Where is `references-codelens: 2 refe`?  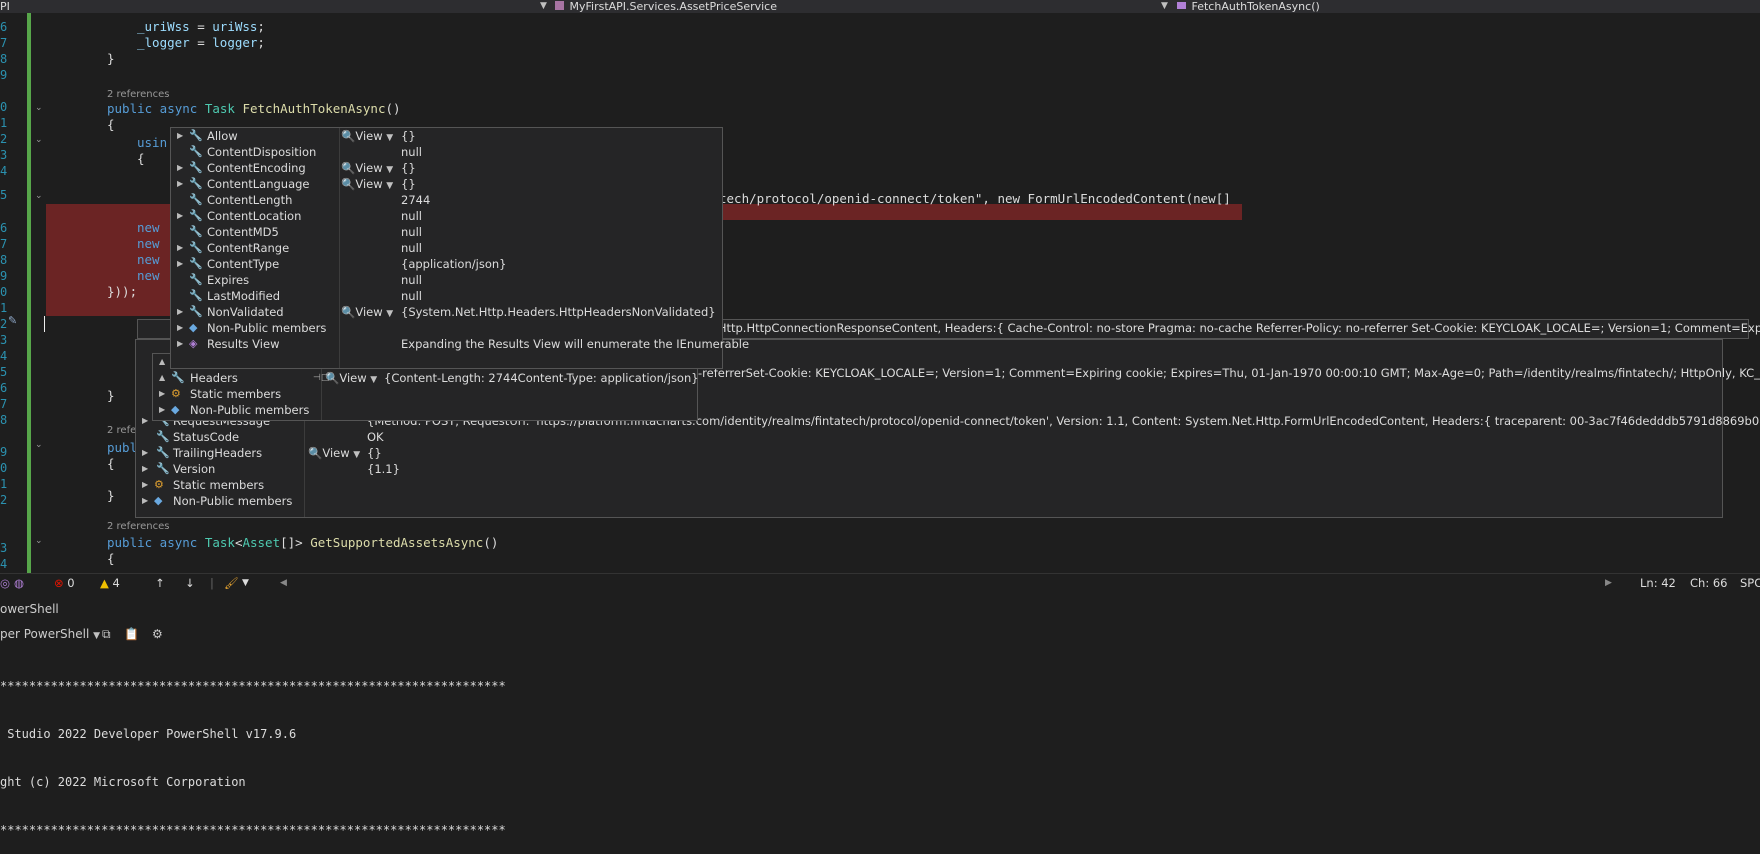 references-codelens: 2 refe is located at coordinates (121, 430).